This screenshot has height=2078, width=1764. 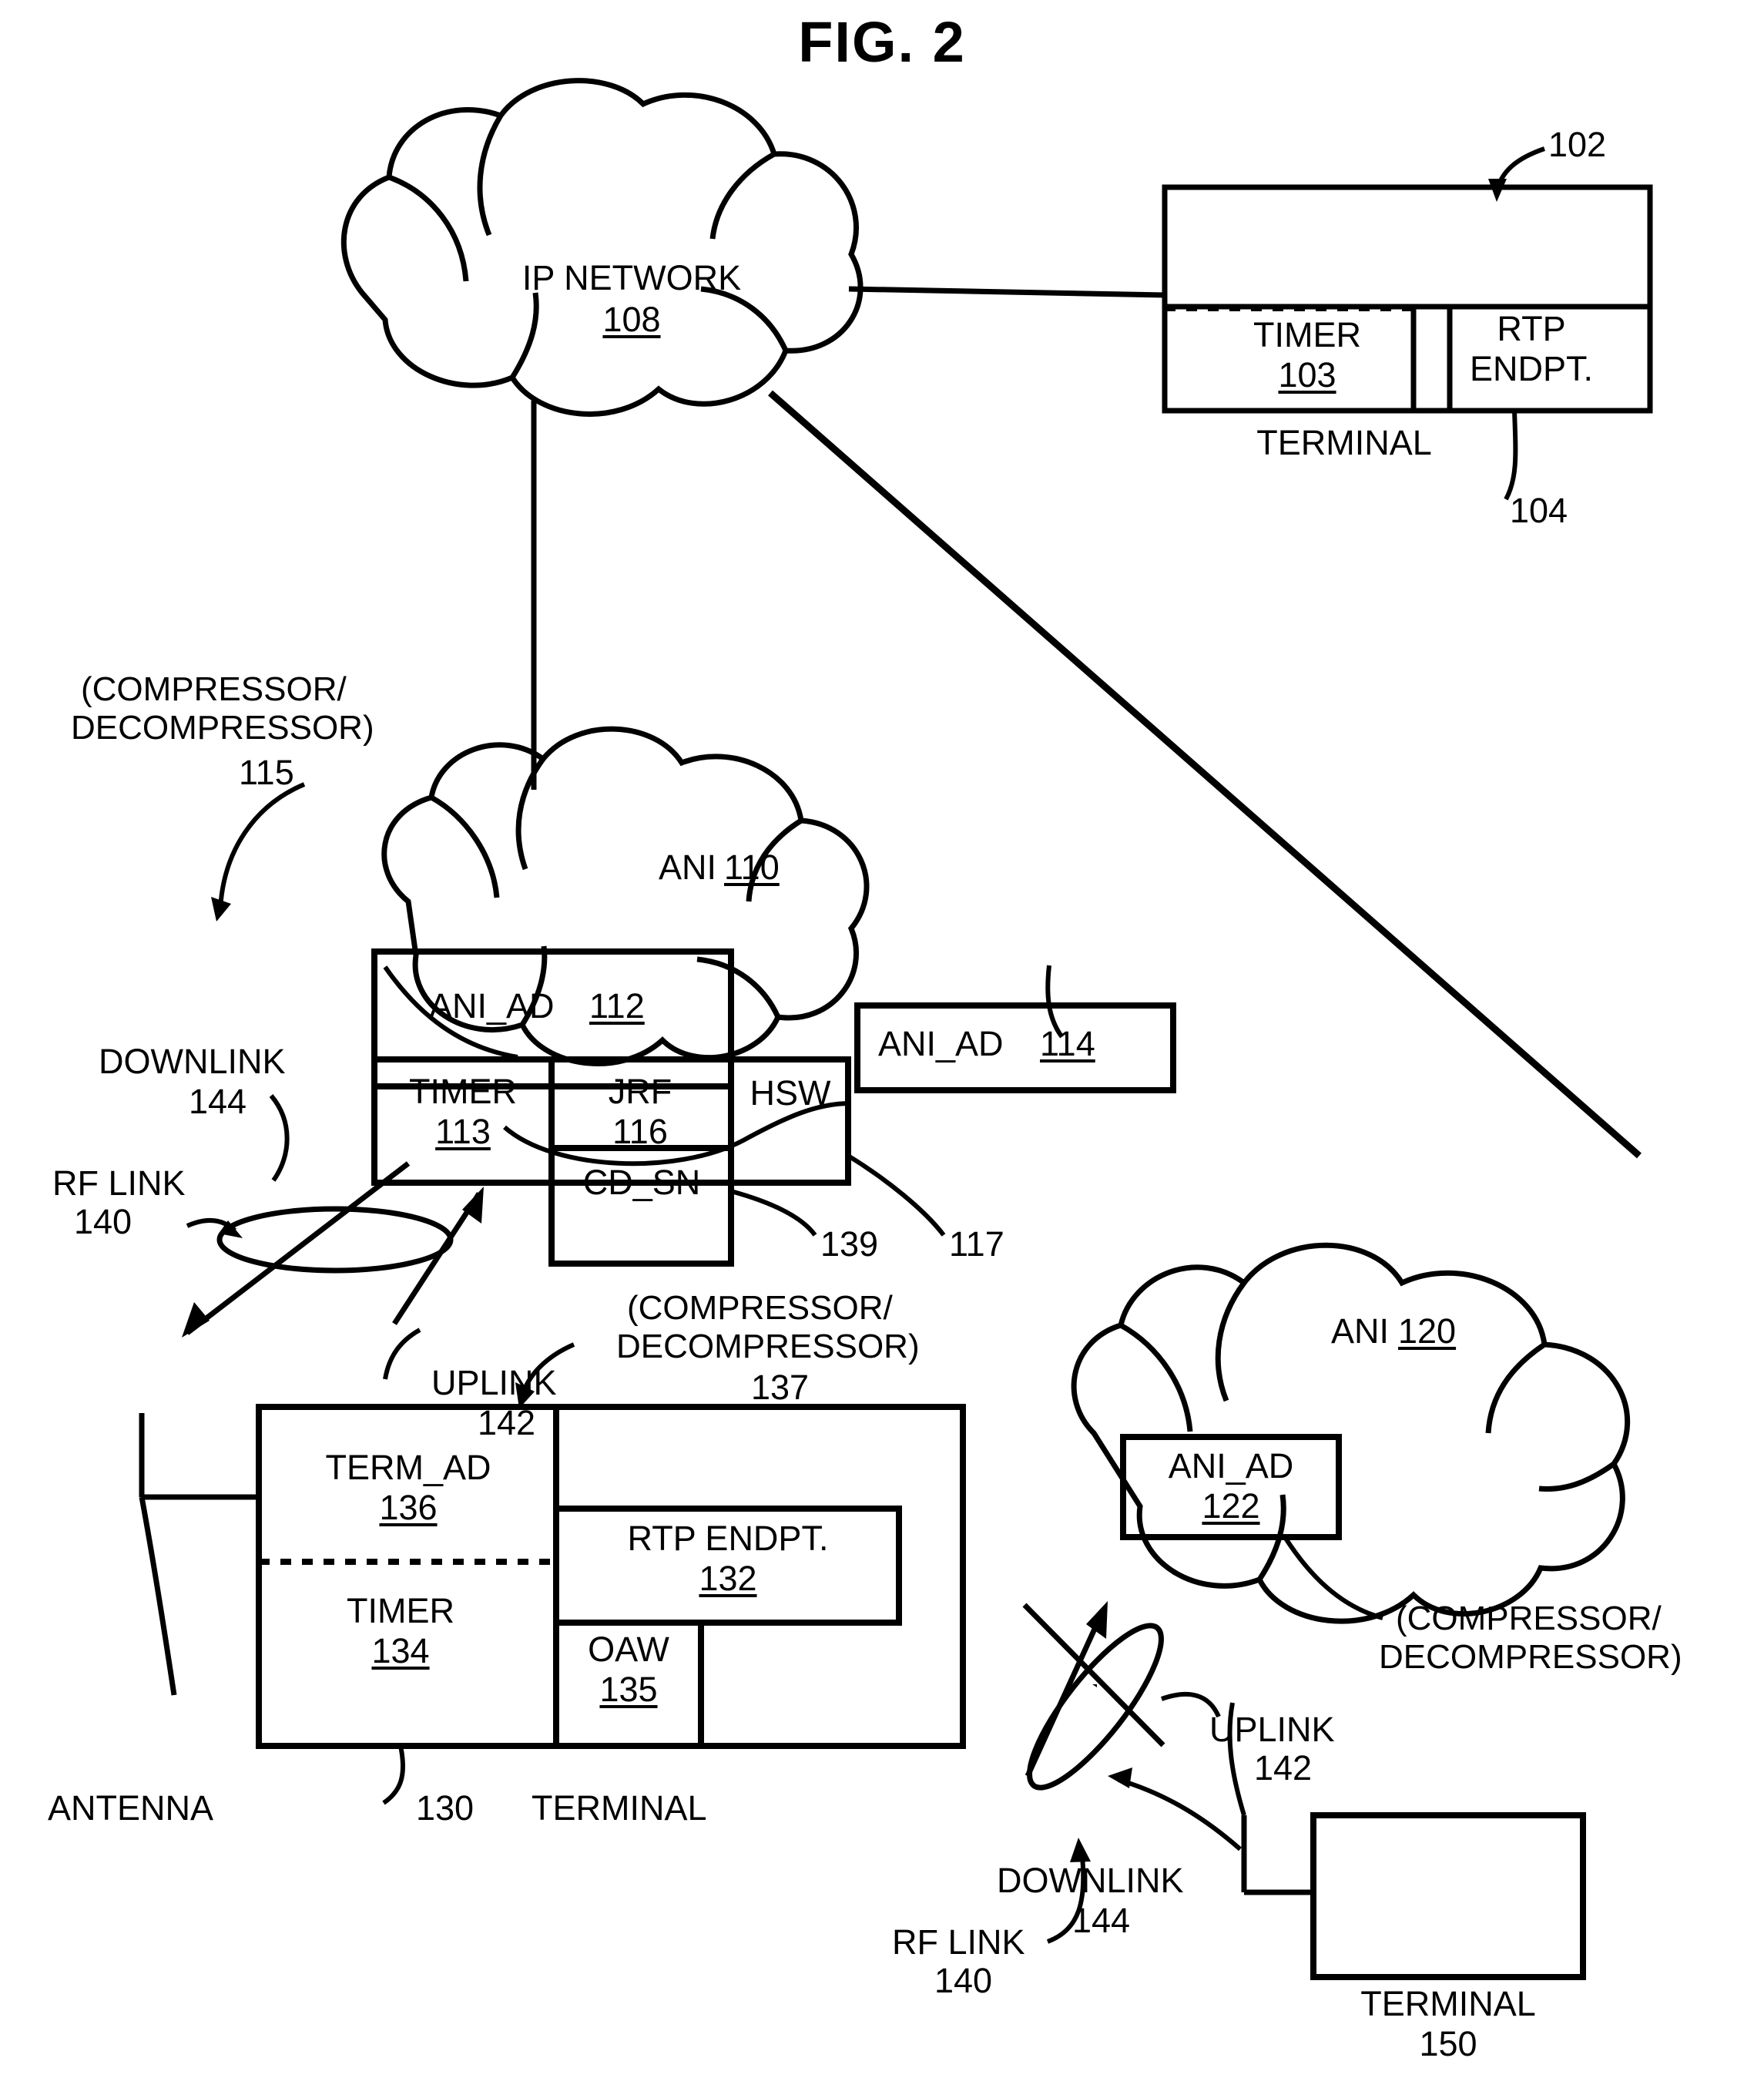 I want to click on codec-115-note-line1: (COMPRESSOR/, so click(x=214, y=689).